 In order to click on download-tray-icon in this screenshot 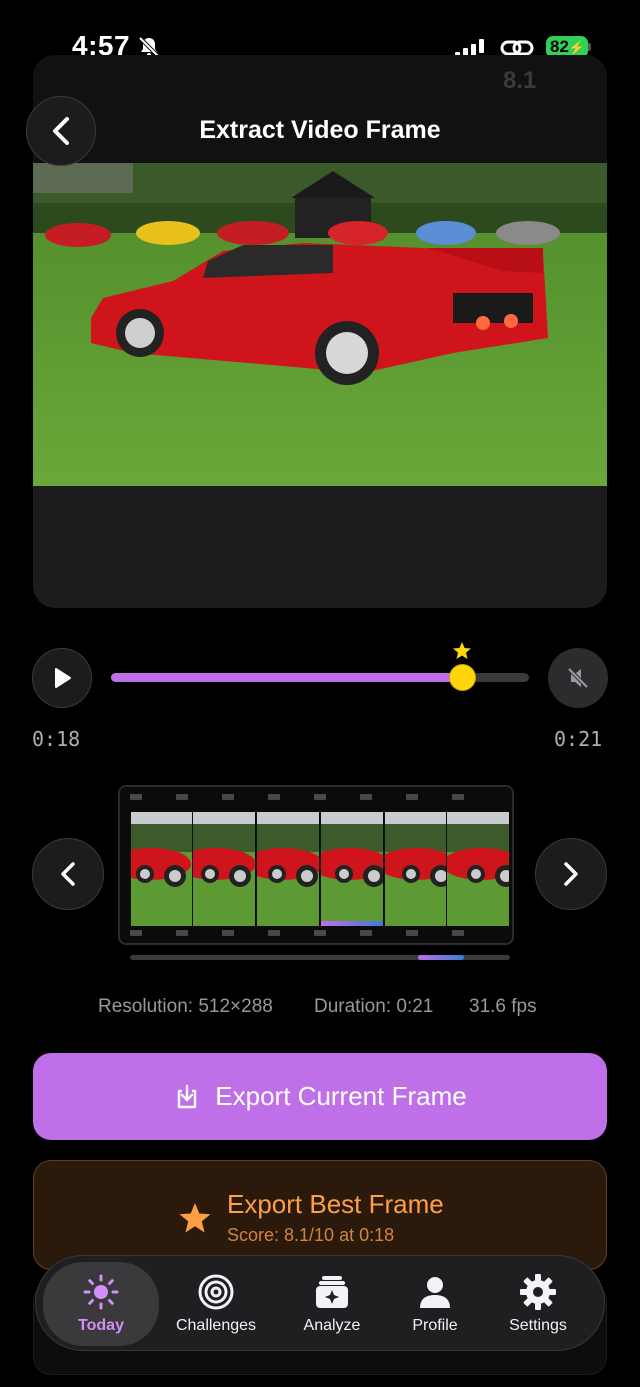, I will do `click(187, 1096)`.